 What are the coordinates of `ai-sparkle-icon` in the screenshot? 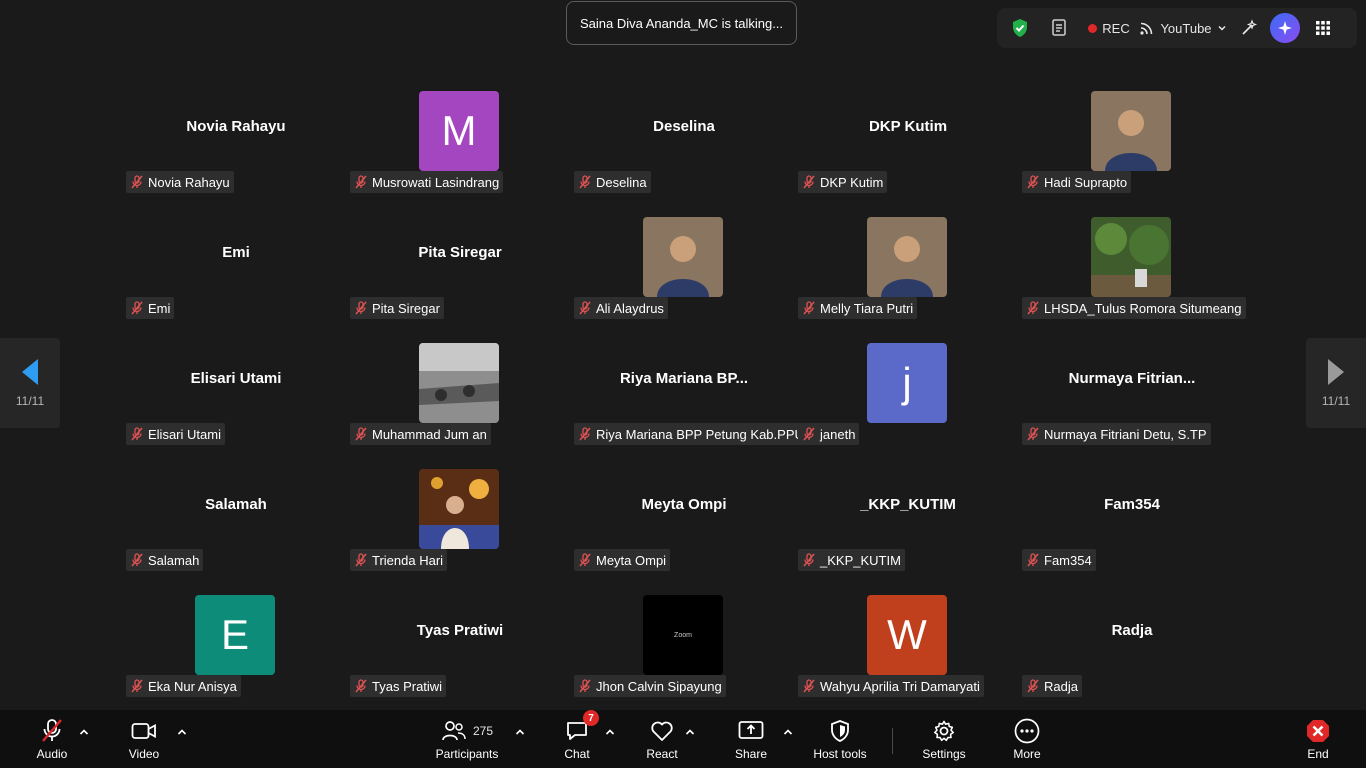 It's located at (1285, 28).